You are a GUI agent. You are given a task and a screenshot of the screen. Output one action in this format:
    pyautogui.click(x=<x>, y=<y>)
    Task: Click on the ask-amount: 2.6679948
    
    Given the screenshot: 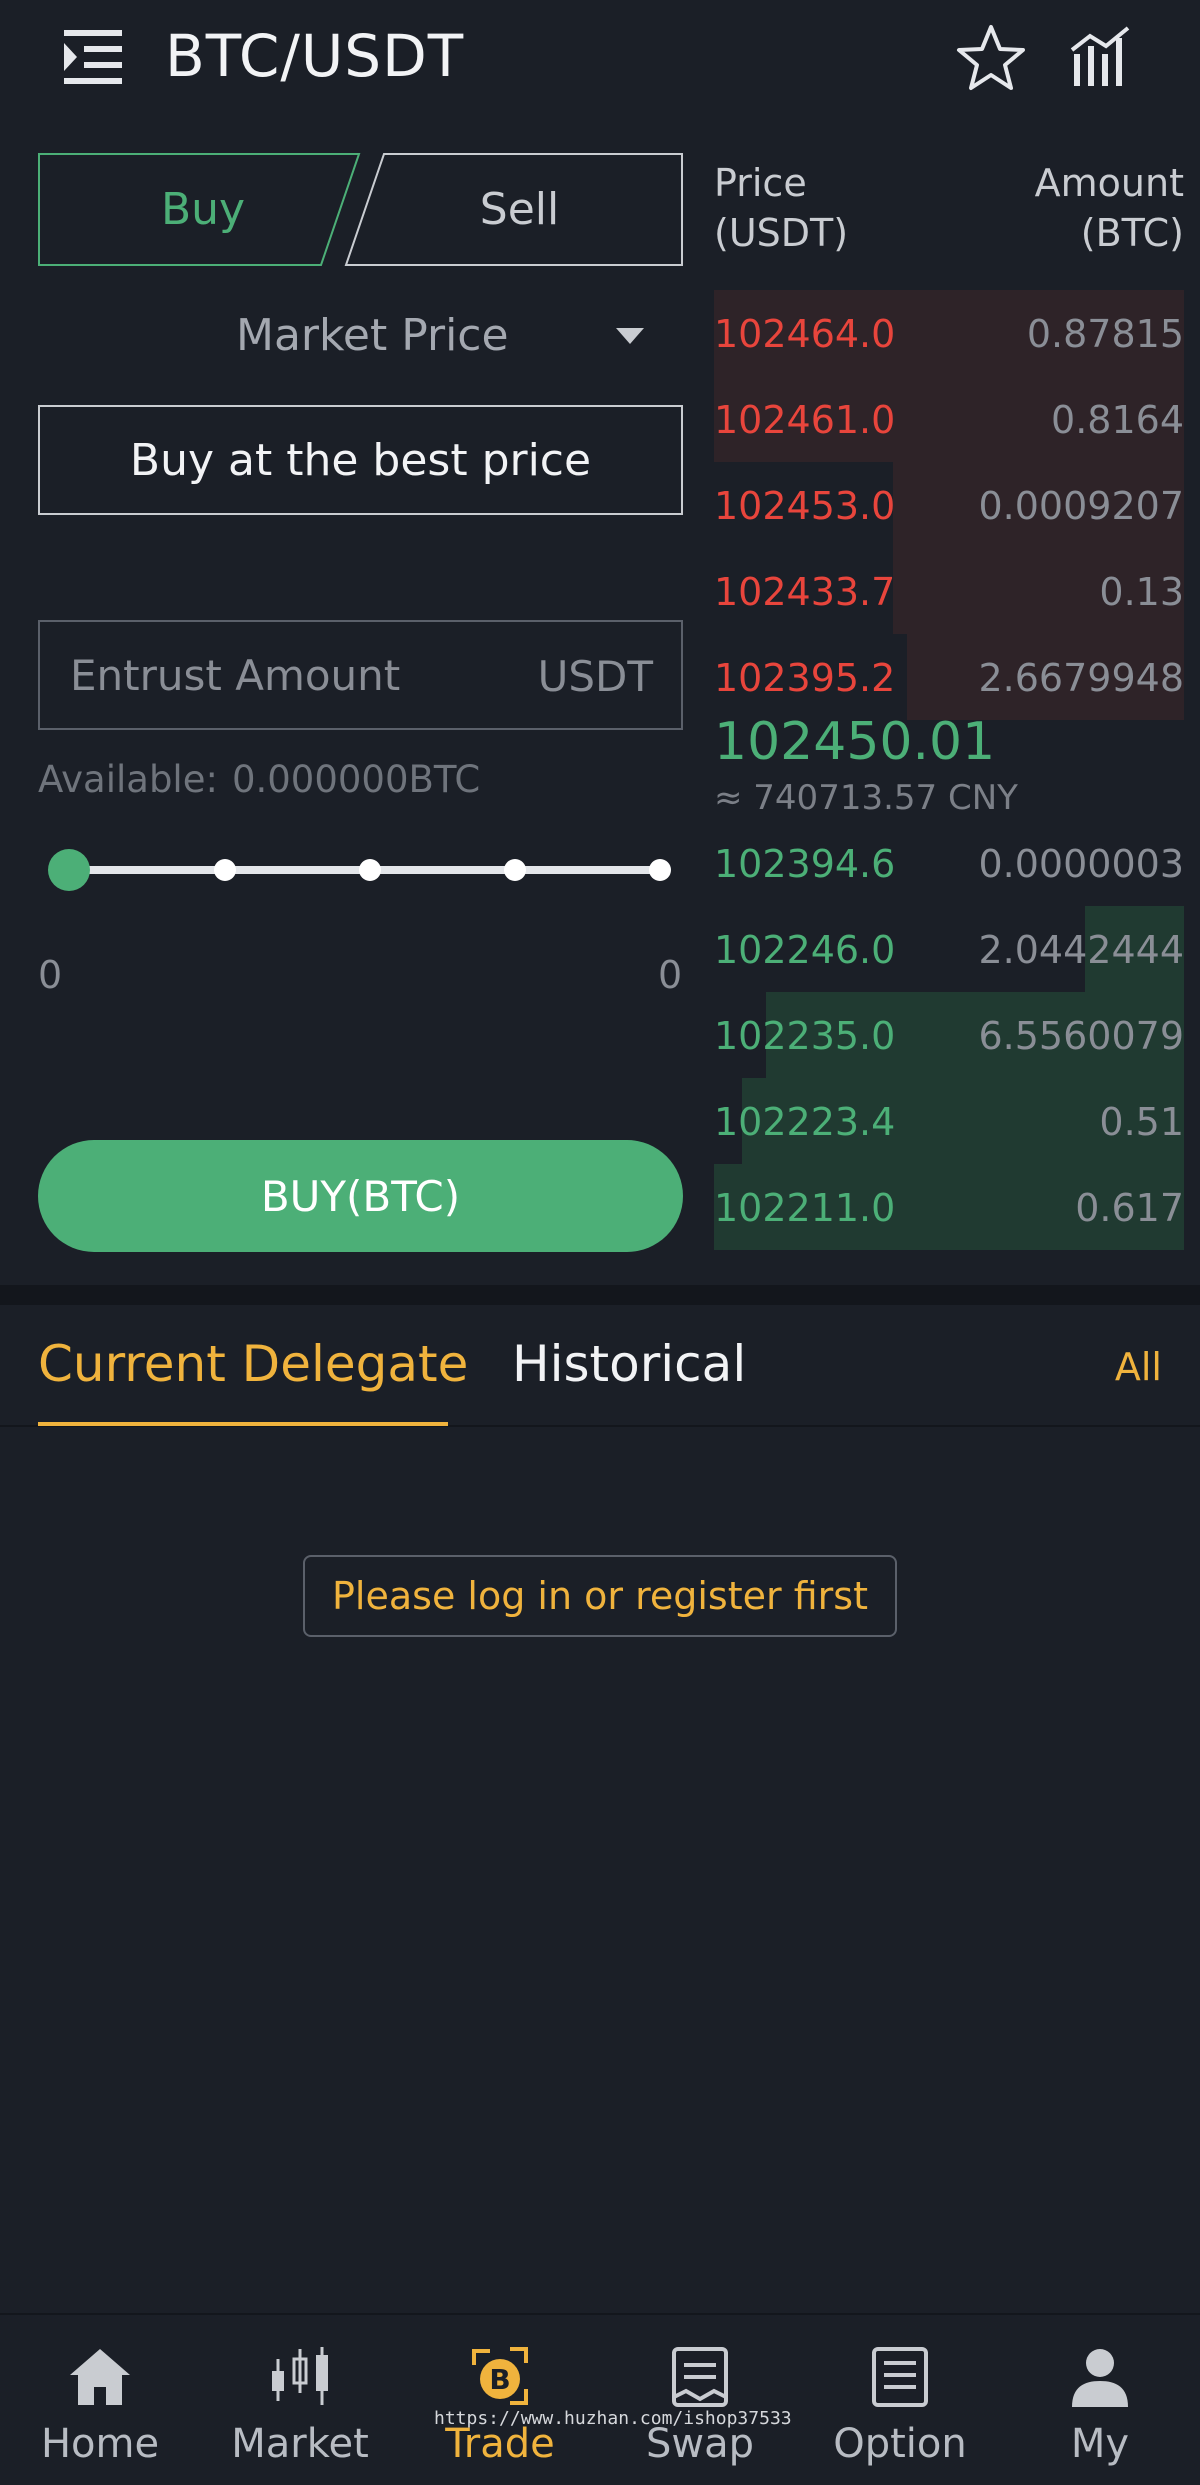 What is the action you would take?
    pyautogui.click(x=1081, y=678)
    